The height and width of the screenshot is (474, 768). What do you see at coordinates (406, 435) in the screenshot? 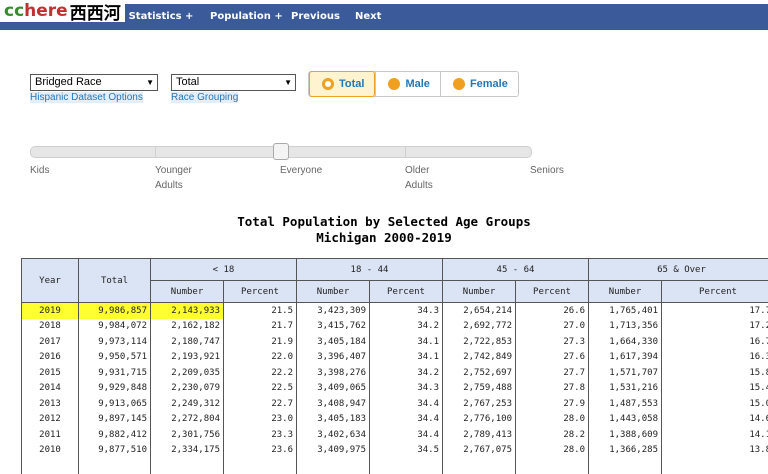
I see `percent-cell: 34.4` at bounding box center [406, 435].